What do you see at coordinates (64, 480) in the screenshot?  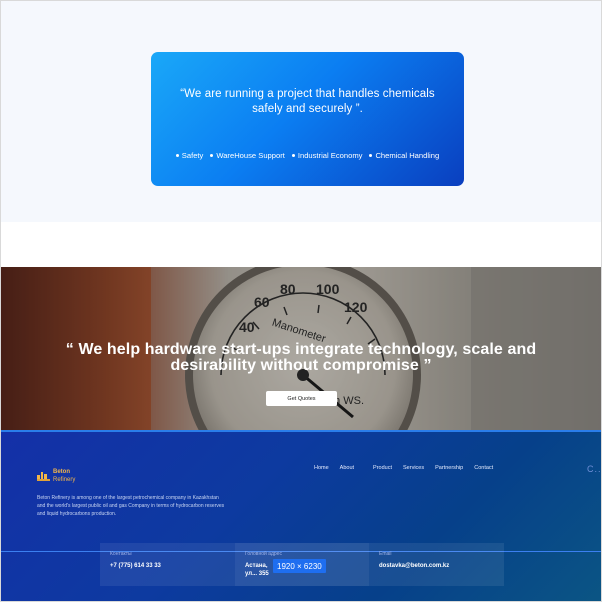 I see `logo-sub: Refinery` at bounding box center [64, 480].